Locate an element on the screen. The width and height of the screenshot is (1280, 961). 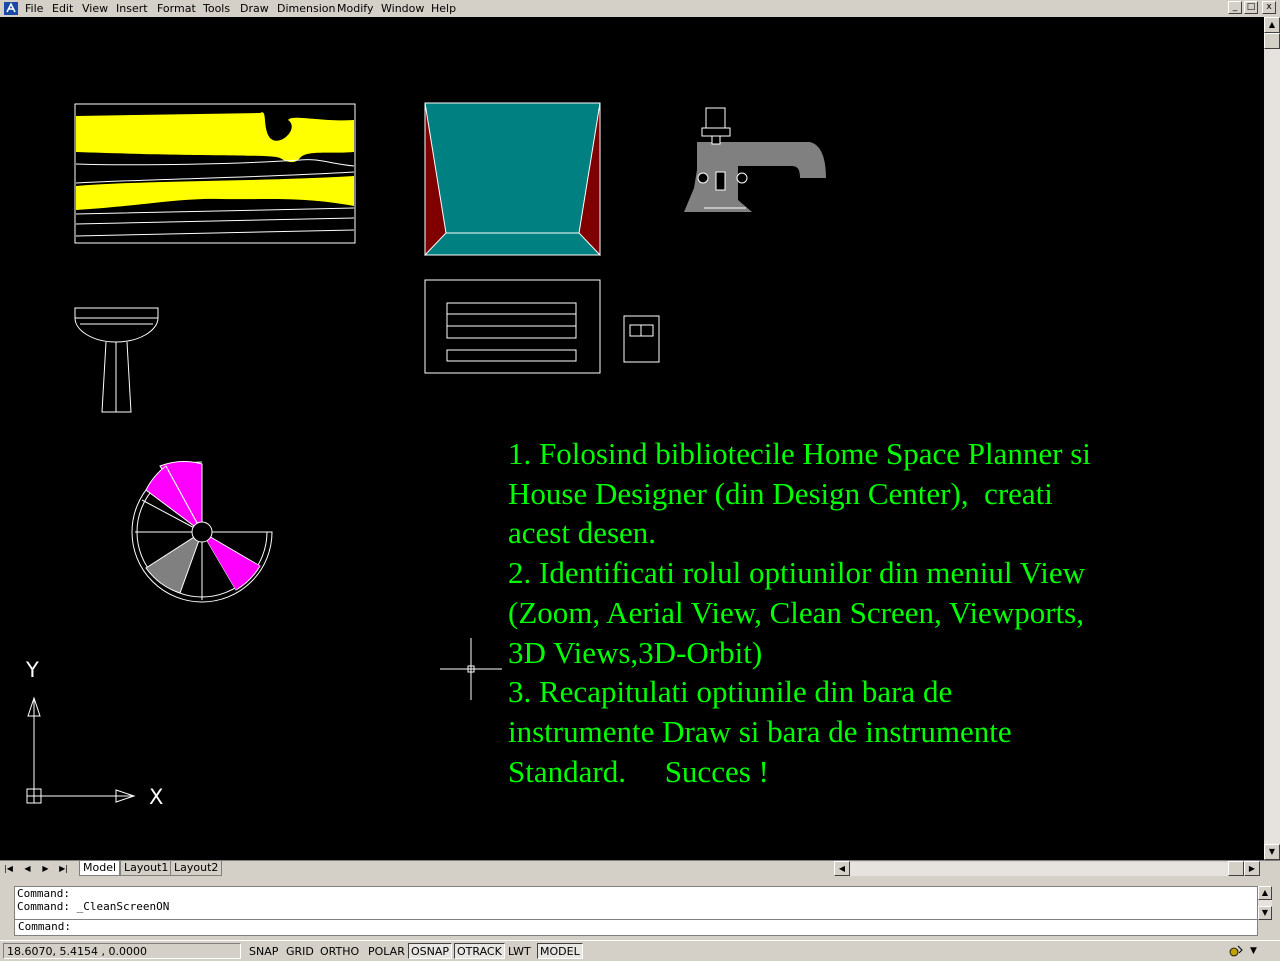
otrack-toggle: OTRACK is located at coordinates (479, 951).